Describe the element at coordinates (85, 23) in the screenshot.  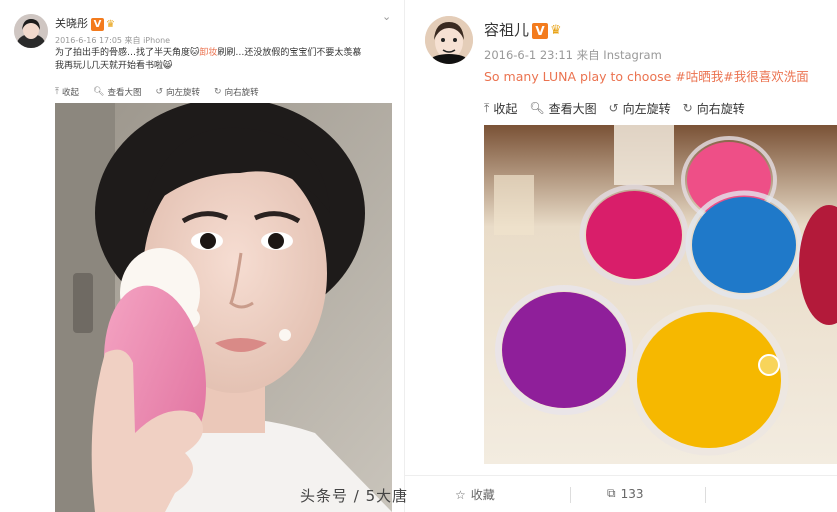
I see `username: 关晓彤 V ♛` at that location.